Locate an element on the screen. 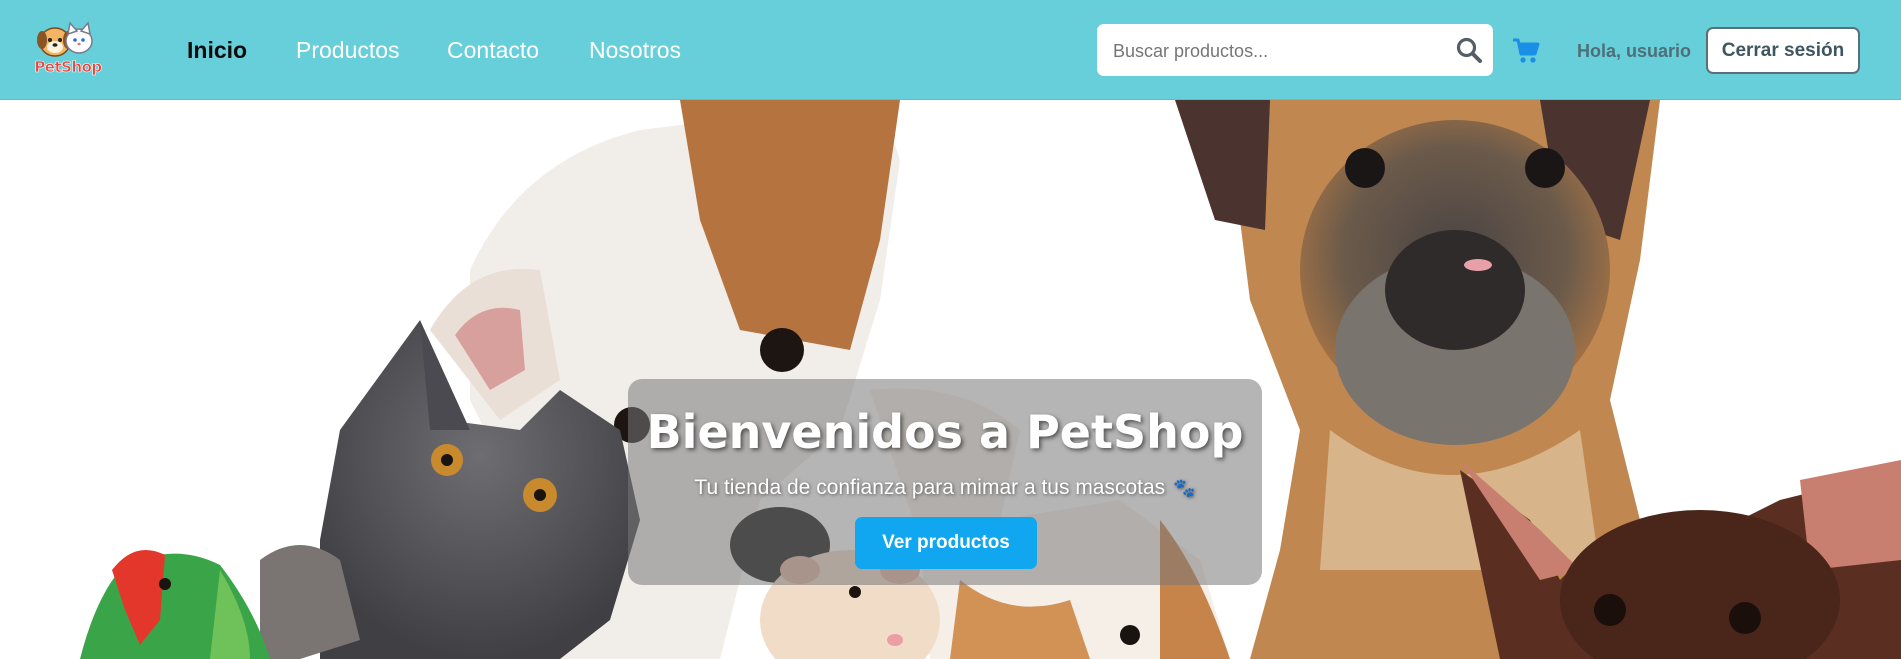 Image resolution: width=1901 pixels, height=659 pixels. user-greeting: Hola, usuario is located at coordinates (1634, 51).